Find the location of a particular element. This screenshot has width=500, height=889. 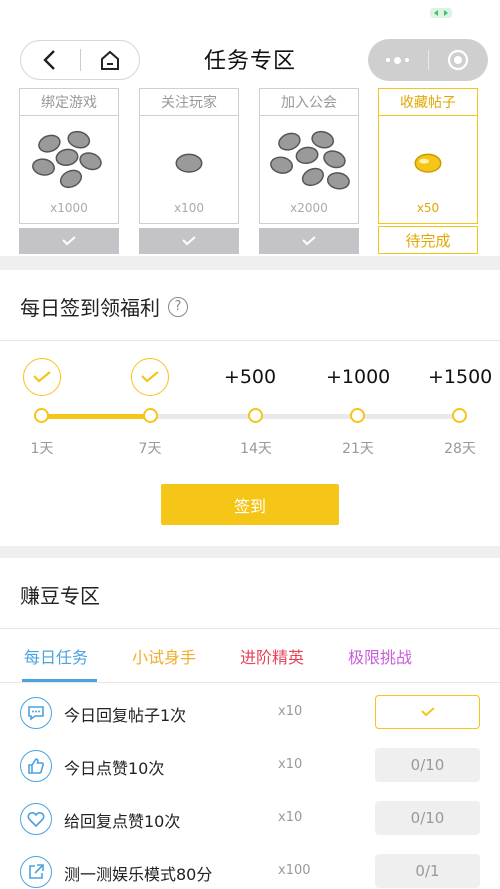

day-label: 21天 is located at coordinates (358, 449).